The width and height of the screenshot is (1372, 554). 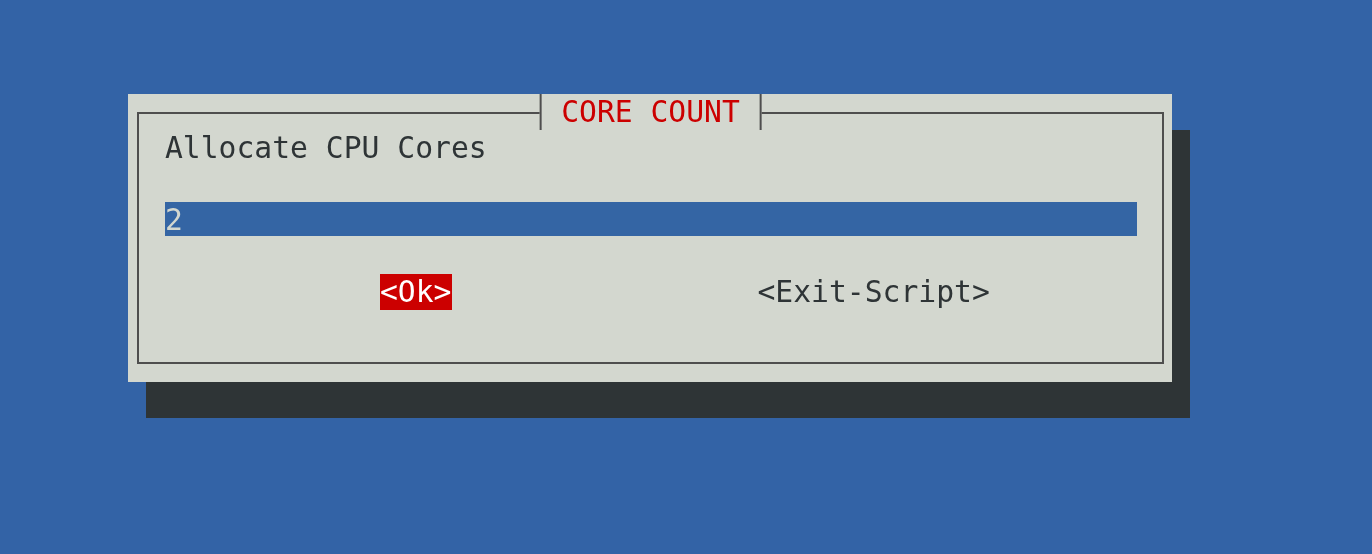 I want to click on prompt-text: Allocate CPU Cores, so click(x=326, y=148).